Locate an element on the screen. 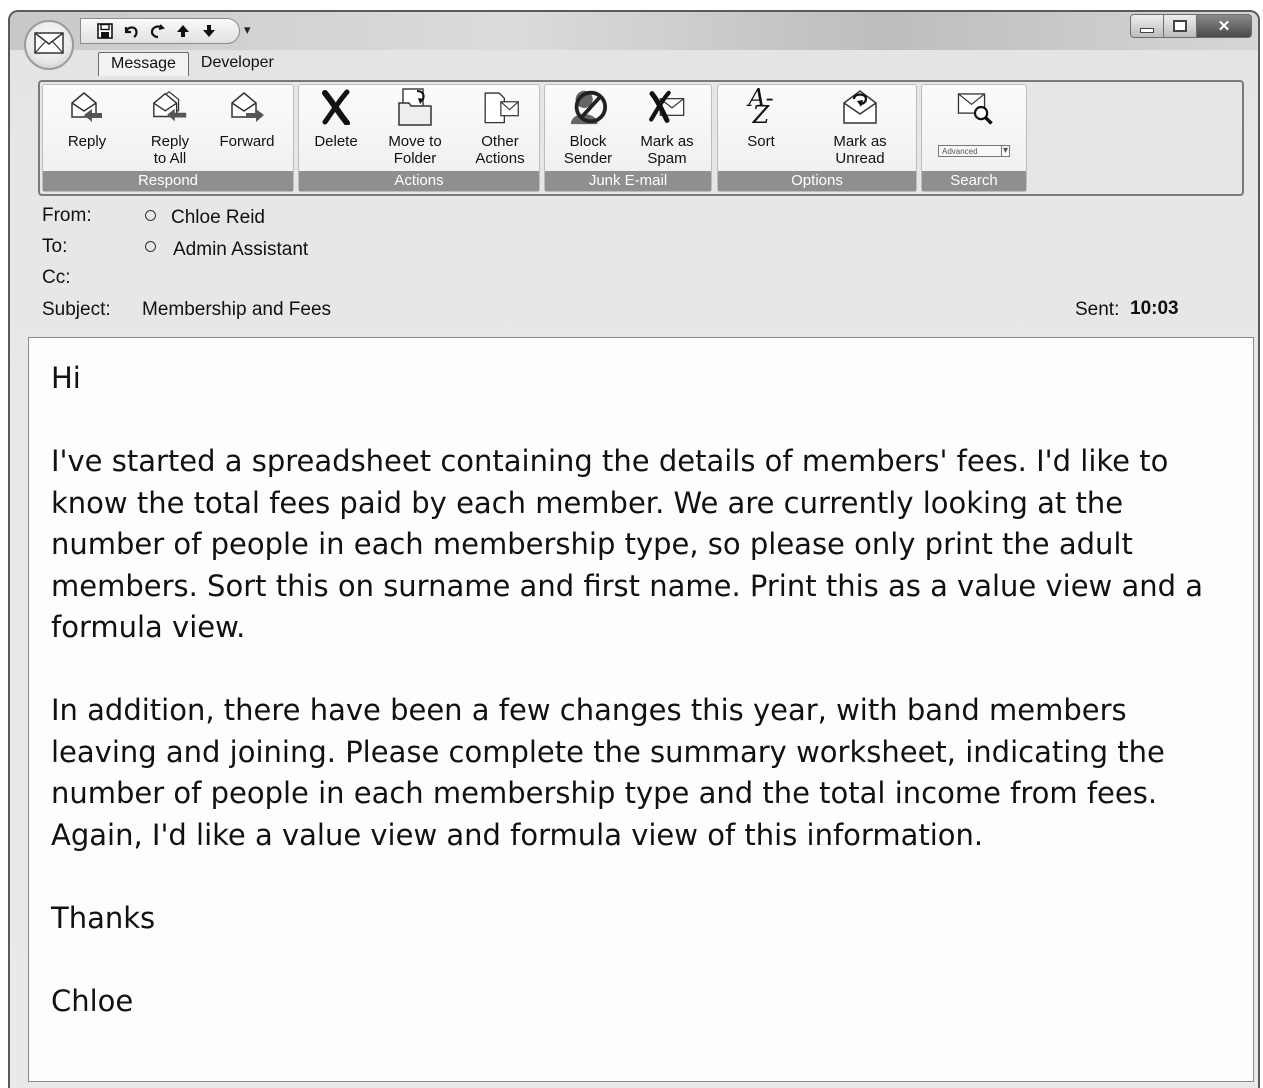  search-group-label: Search is located at coordinates (974, 181).